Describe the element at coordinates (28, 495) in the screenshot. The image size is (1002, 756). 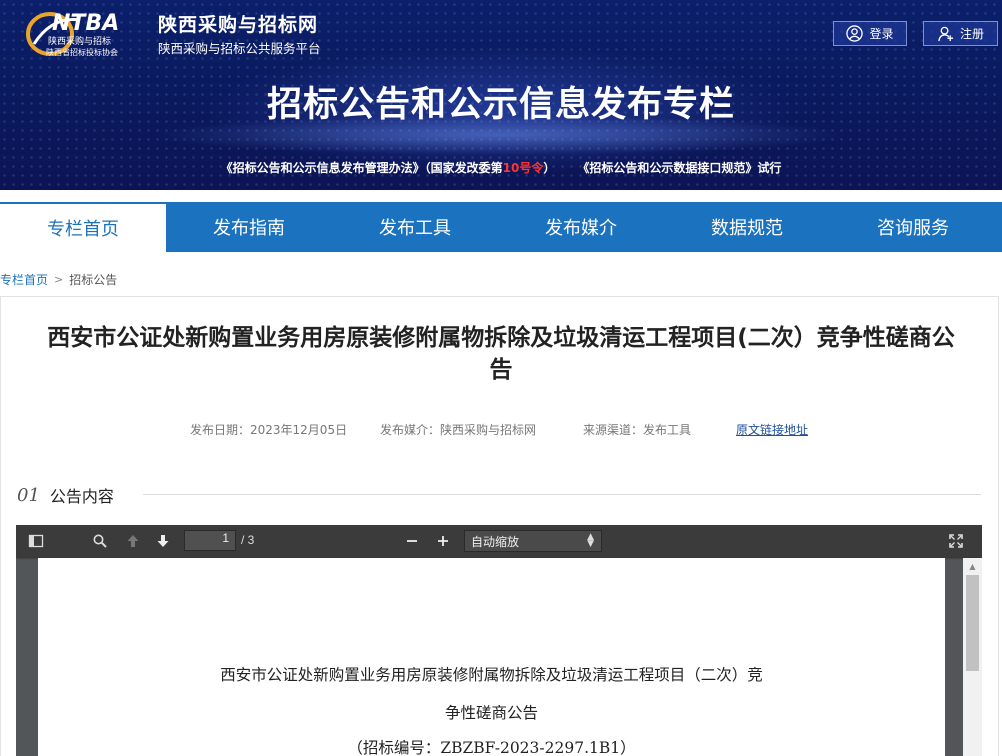
I see `section-number: 01` at that location.